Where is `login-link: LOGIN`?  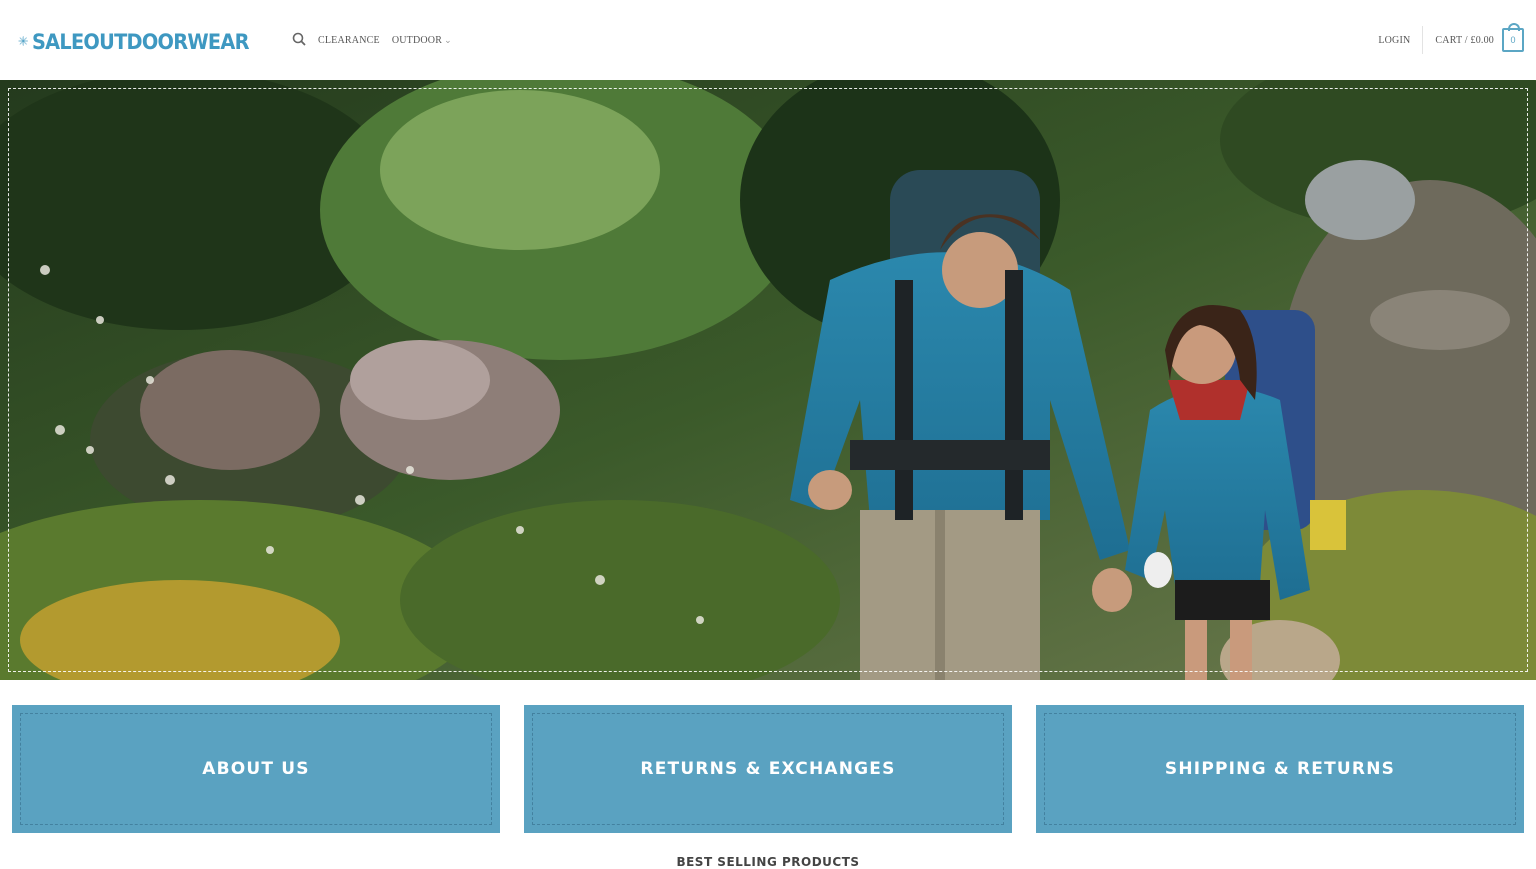
login-link: LOGIN is located at coordinates (1394, 40).